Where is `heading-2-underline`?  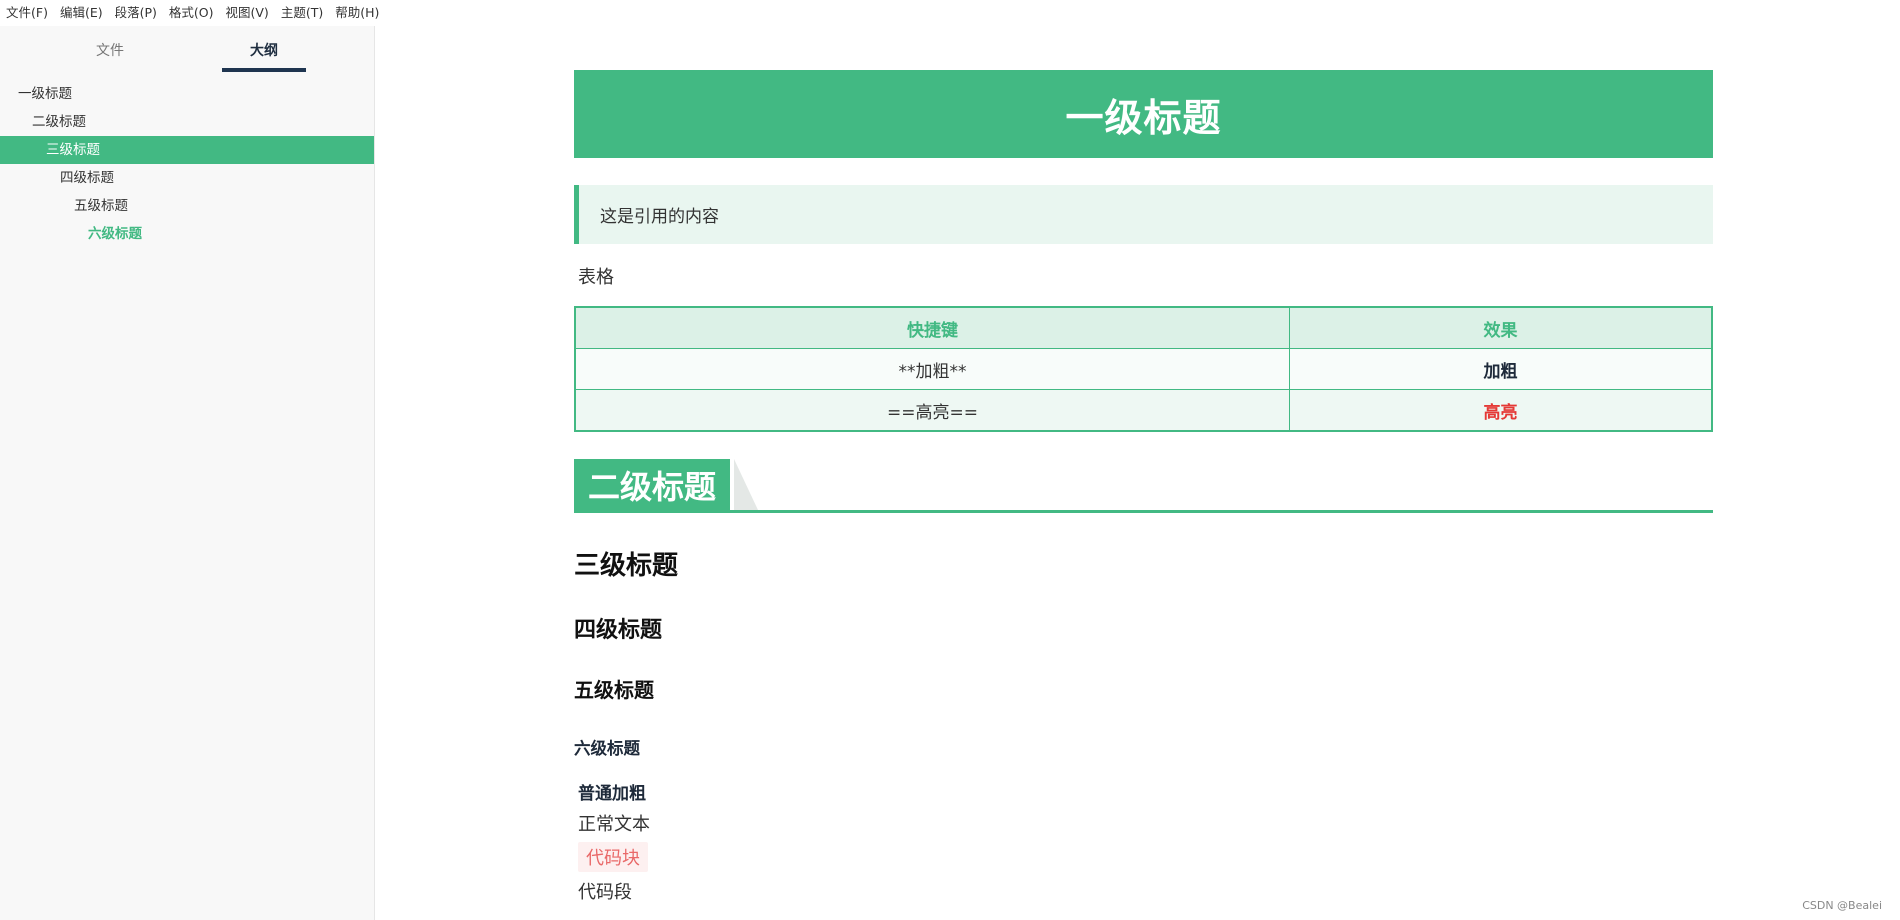
heading-2-underline is located at coordinates (1143, 511).